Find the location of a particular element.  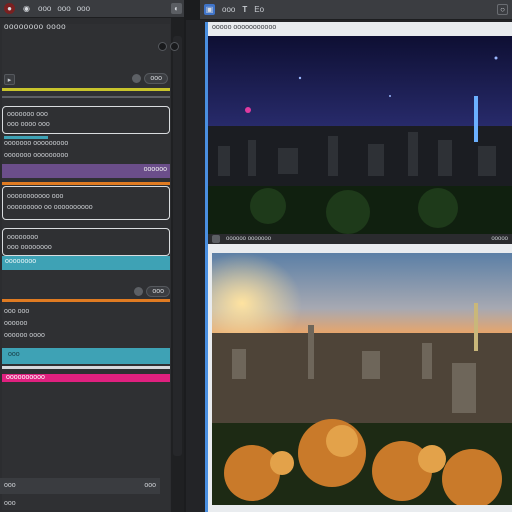

divider is located at coordinates (86, 97).